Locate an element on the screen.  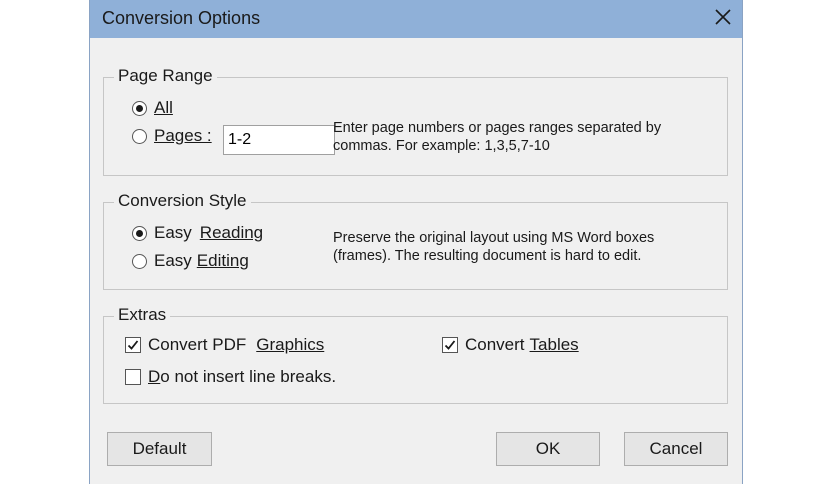
pages-label: Pages : is located at coordinates (183, 135).